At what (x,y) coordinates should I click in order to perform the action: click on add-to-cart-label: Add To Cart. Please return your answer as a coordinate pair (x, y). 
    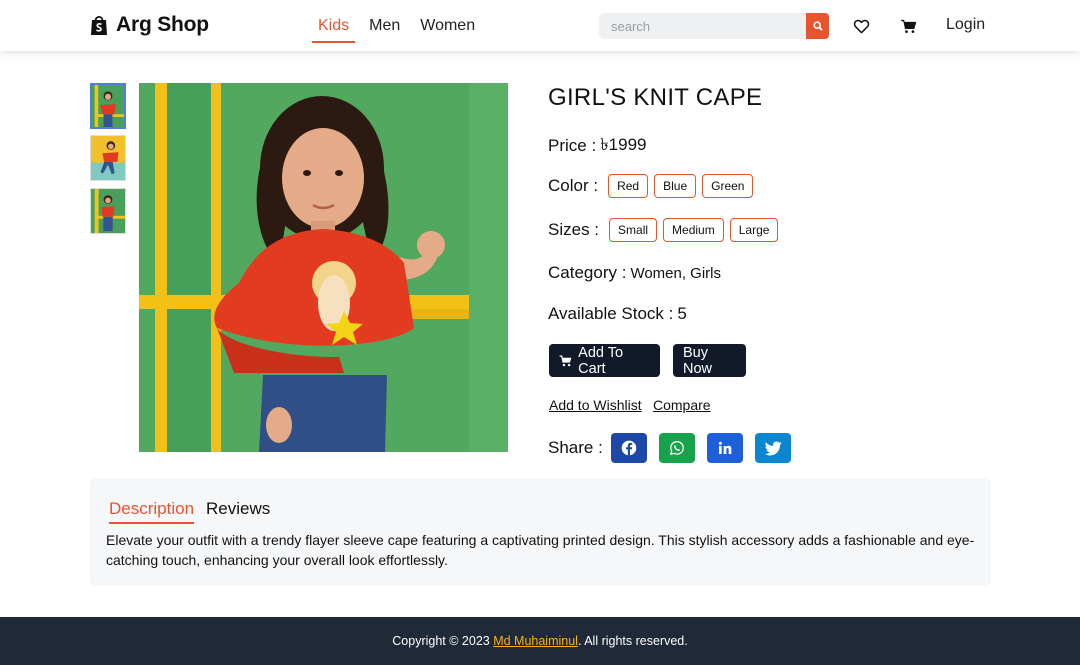
    Looking at the image, I should click on (601, 360).